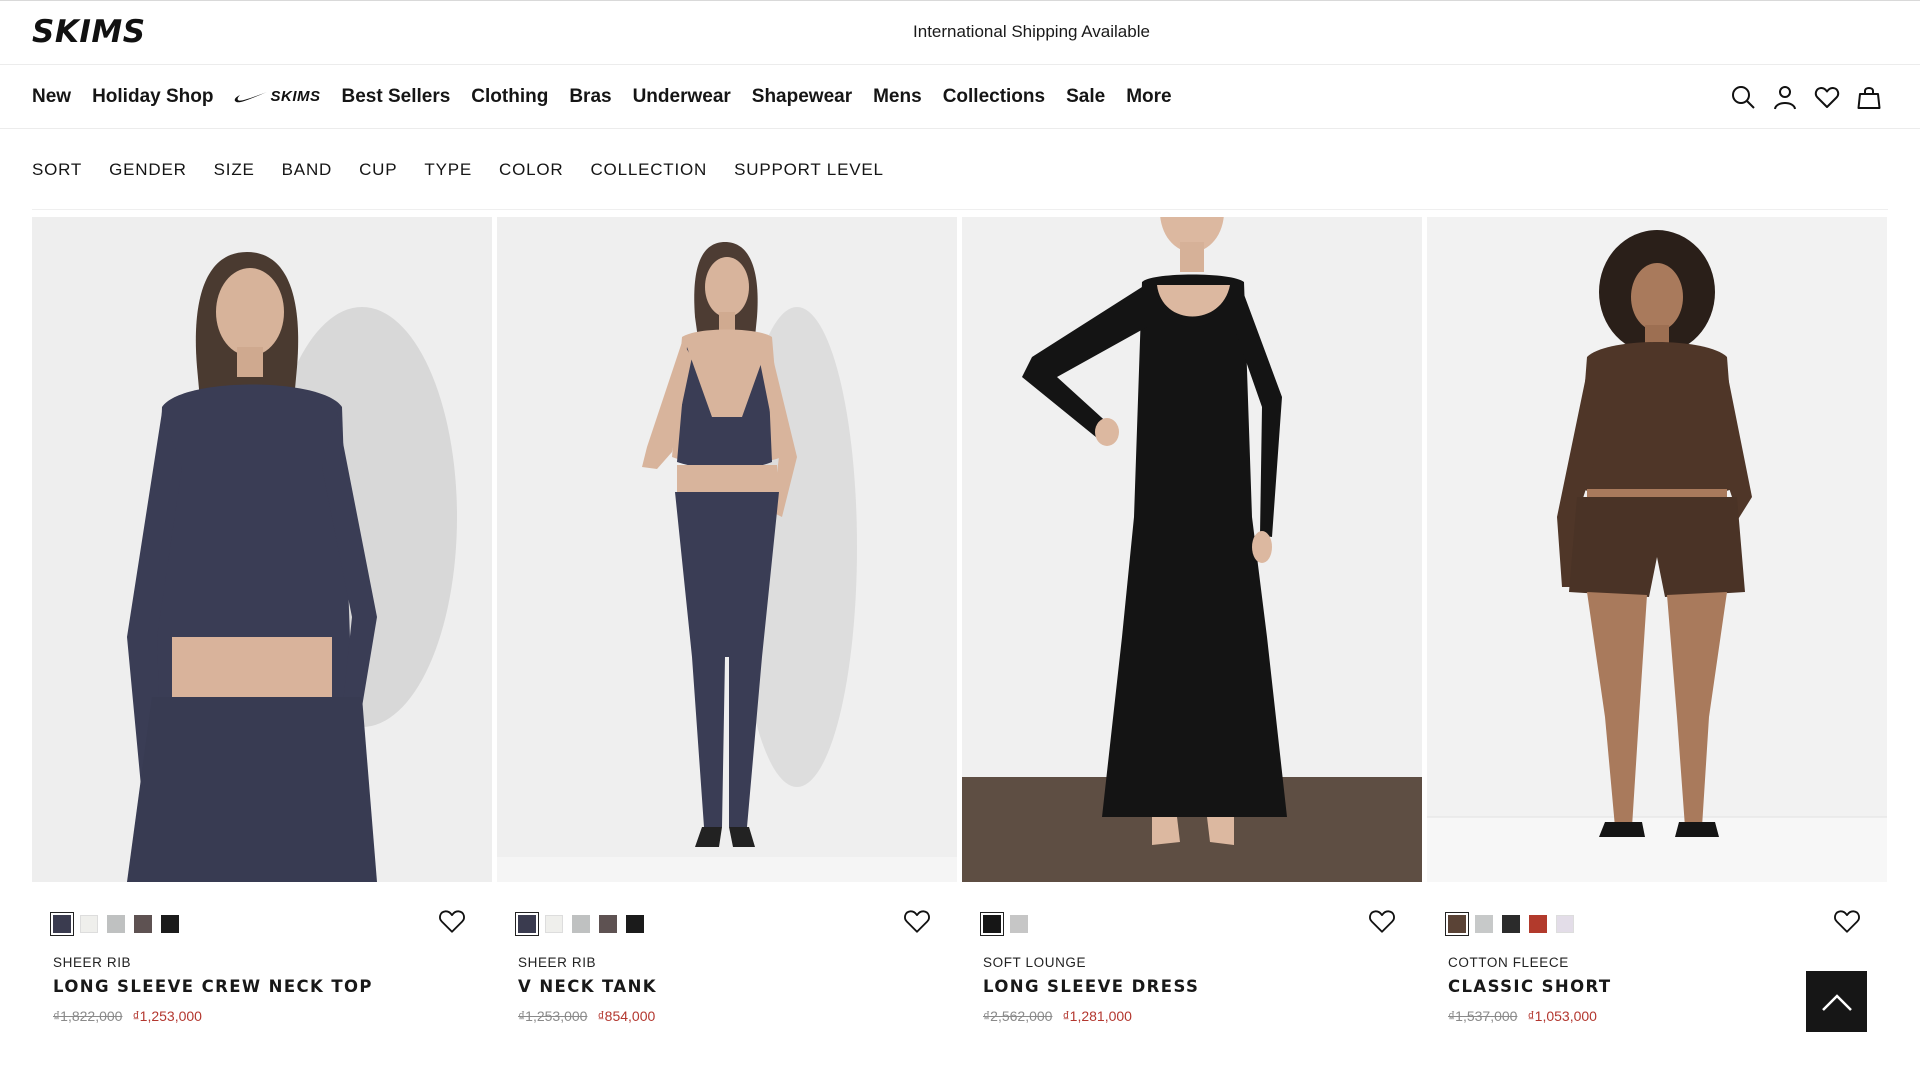  I want to click on product-price: ₫2,562,000 ₫1,281,000, so click(1057, 1016).